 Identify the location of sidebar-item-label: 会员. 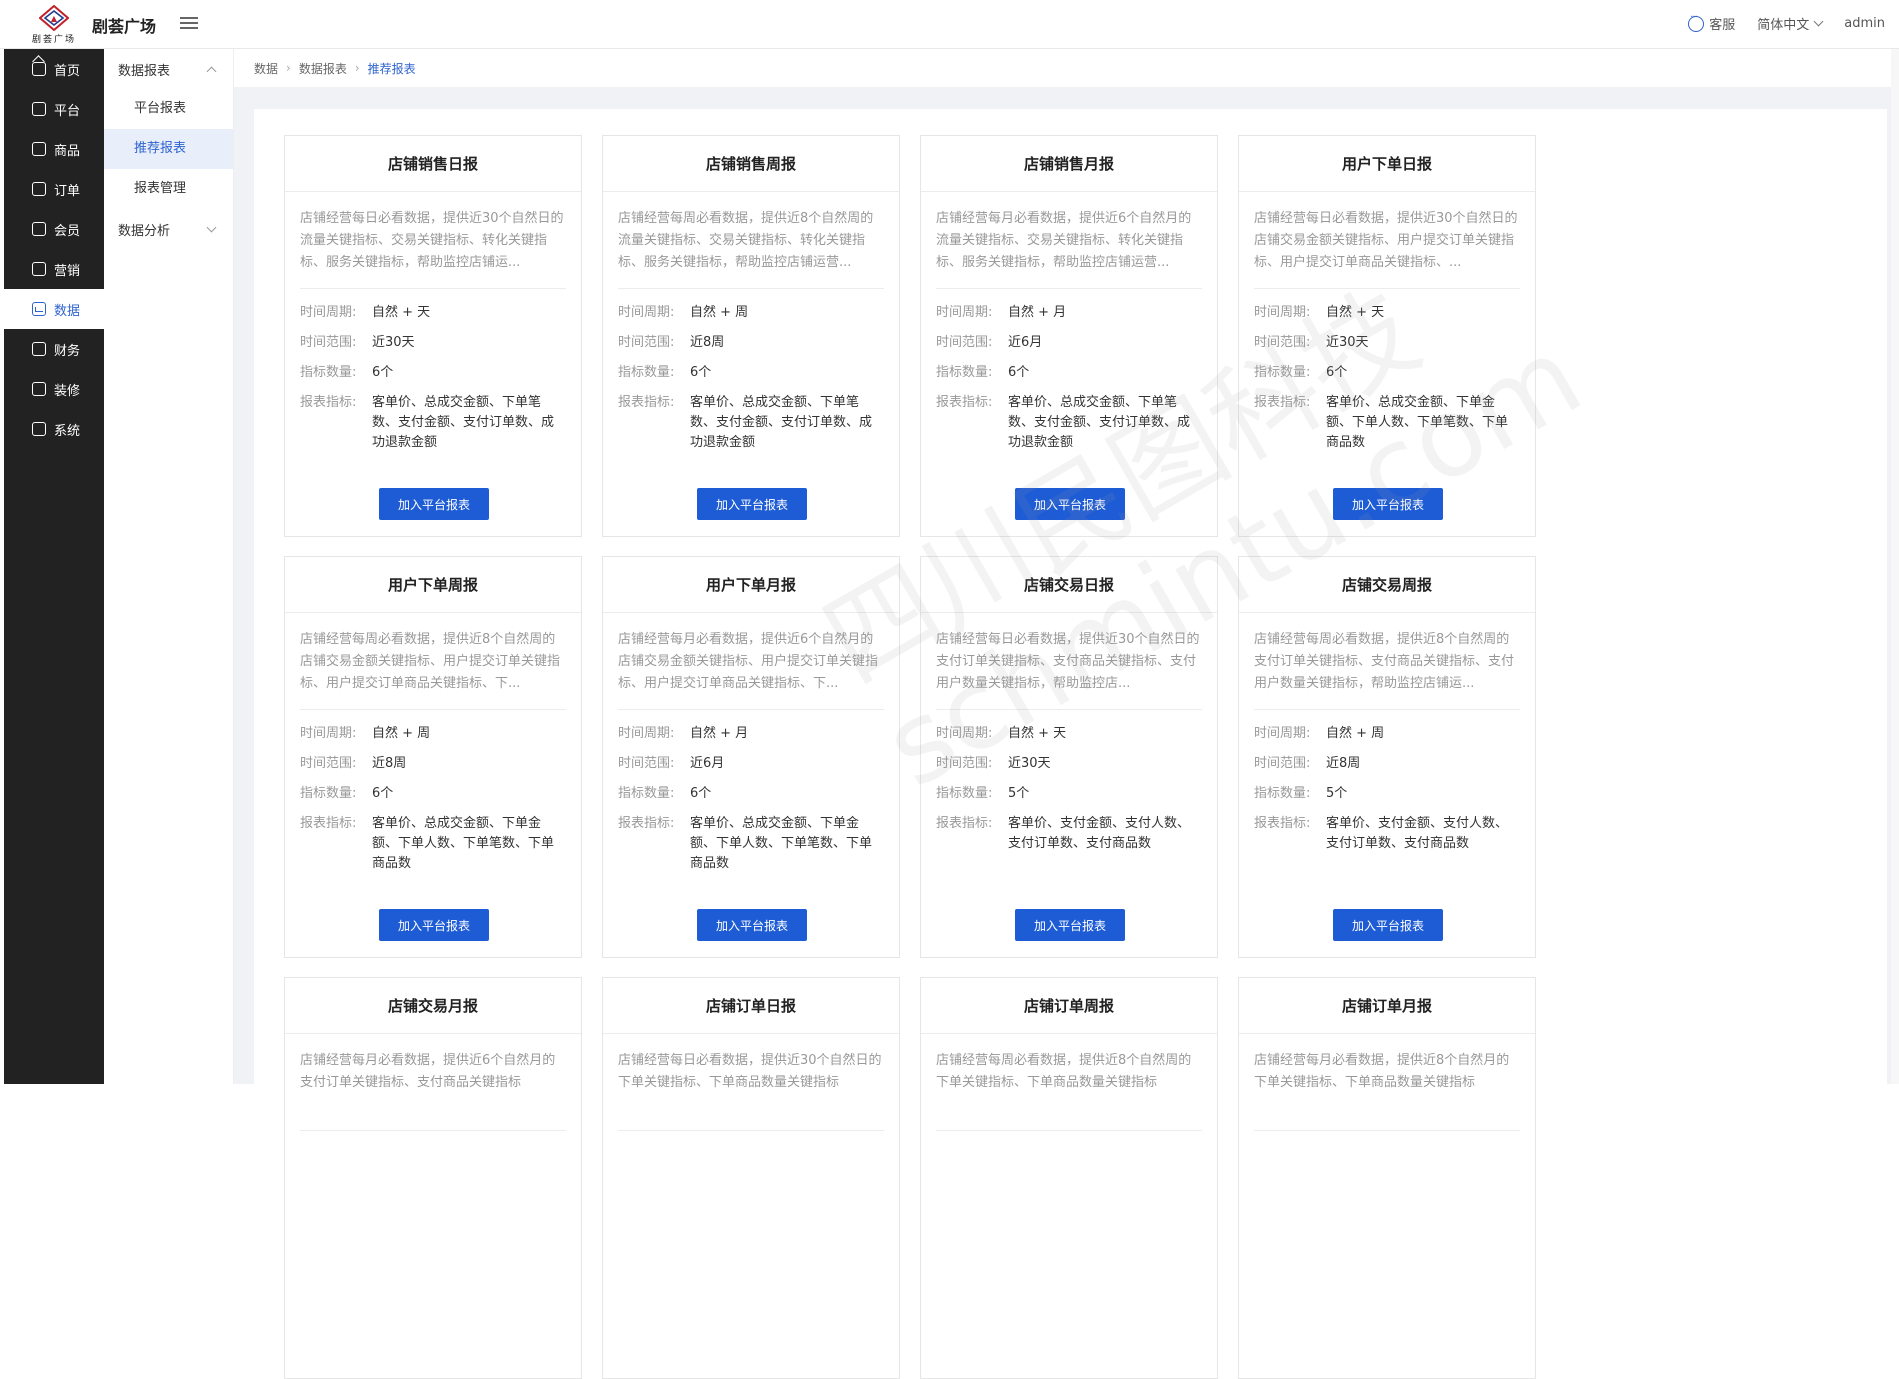
(67, 231).